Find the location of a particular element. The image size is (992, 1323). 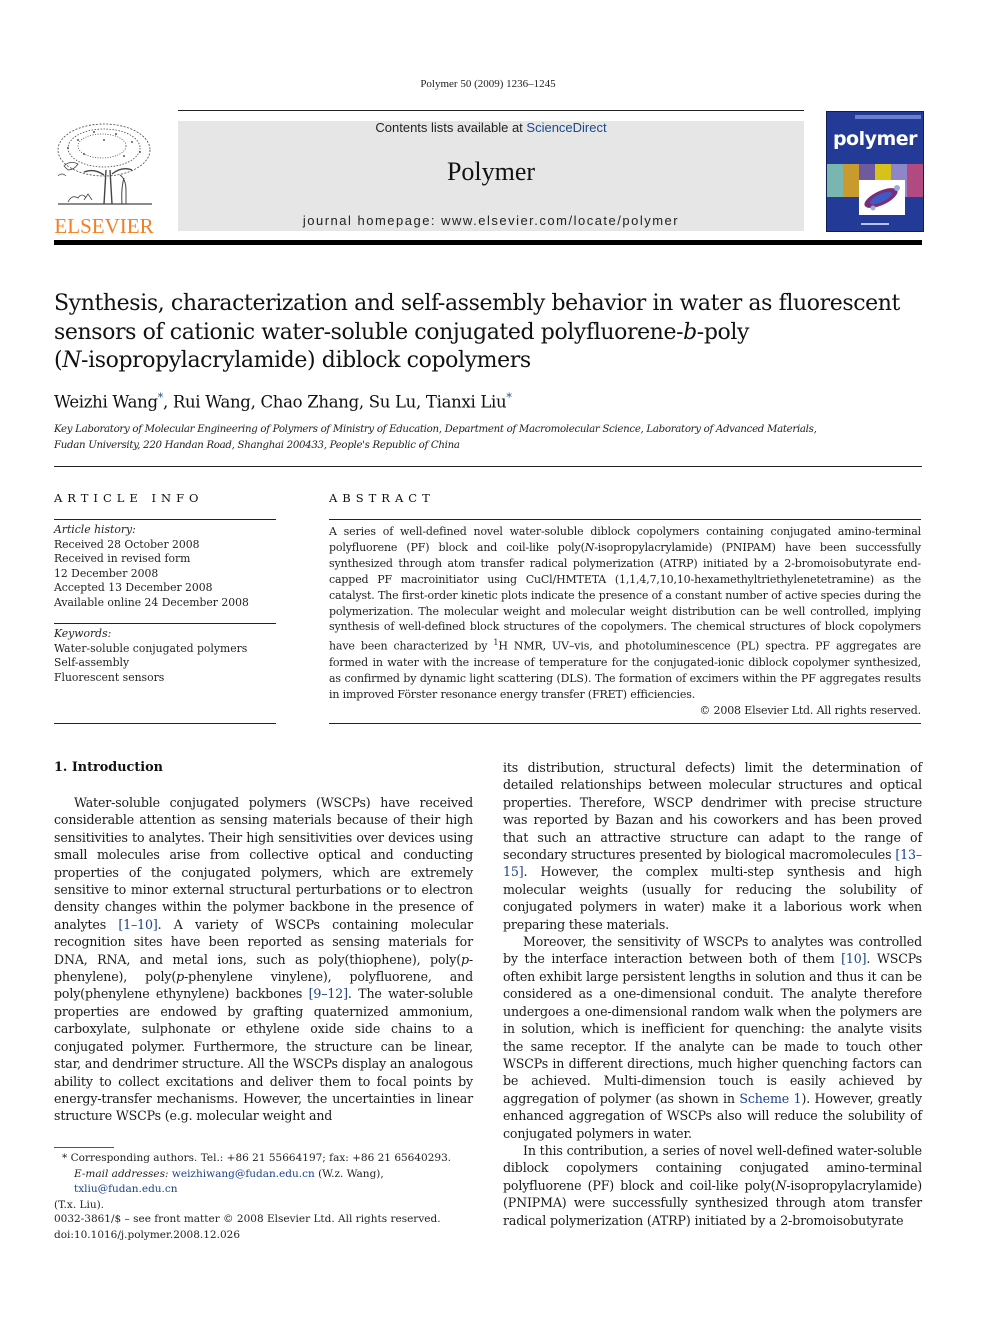

keyword: Self-assembly is located at coordinates (92, 662).